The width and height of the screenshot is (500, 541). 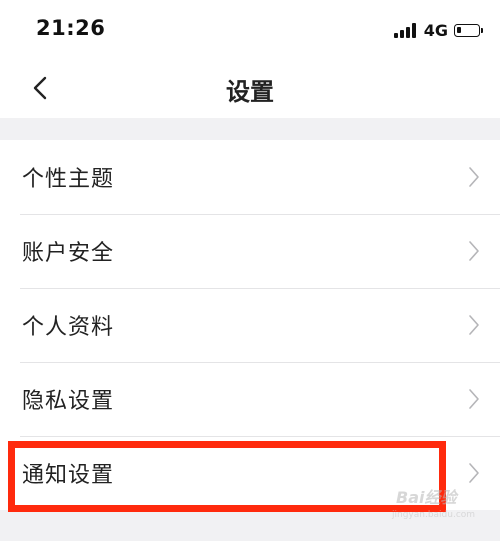 What do you see at coordinates (71, 28) in the screenshot?
I see `status-time: 21:26` at bounding box center [71, 28].